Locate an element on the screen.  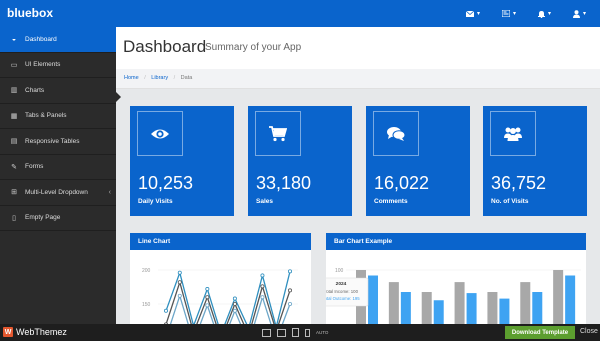
webthemez-brand: W WebThemez is located at coordinates (35, 332).